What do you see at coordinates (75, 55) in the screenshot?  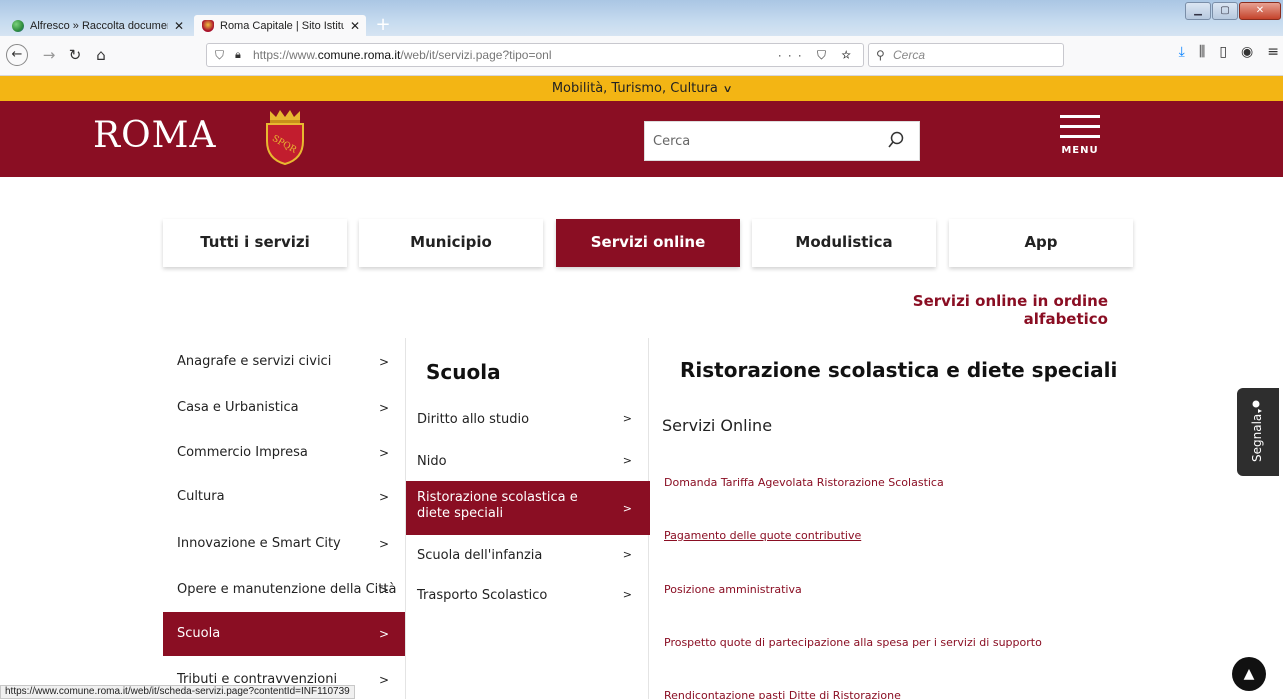 I see `reload-icon: ↻` at bounding box center [75, 55].